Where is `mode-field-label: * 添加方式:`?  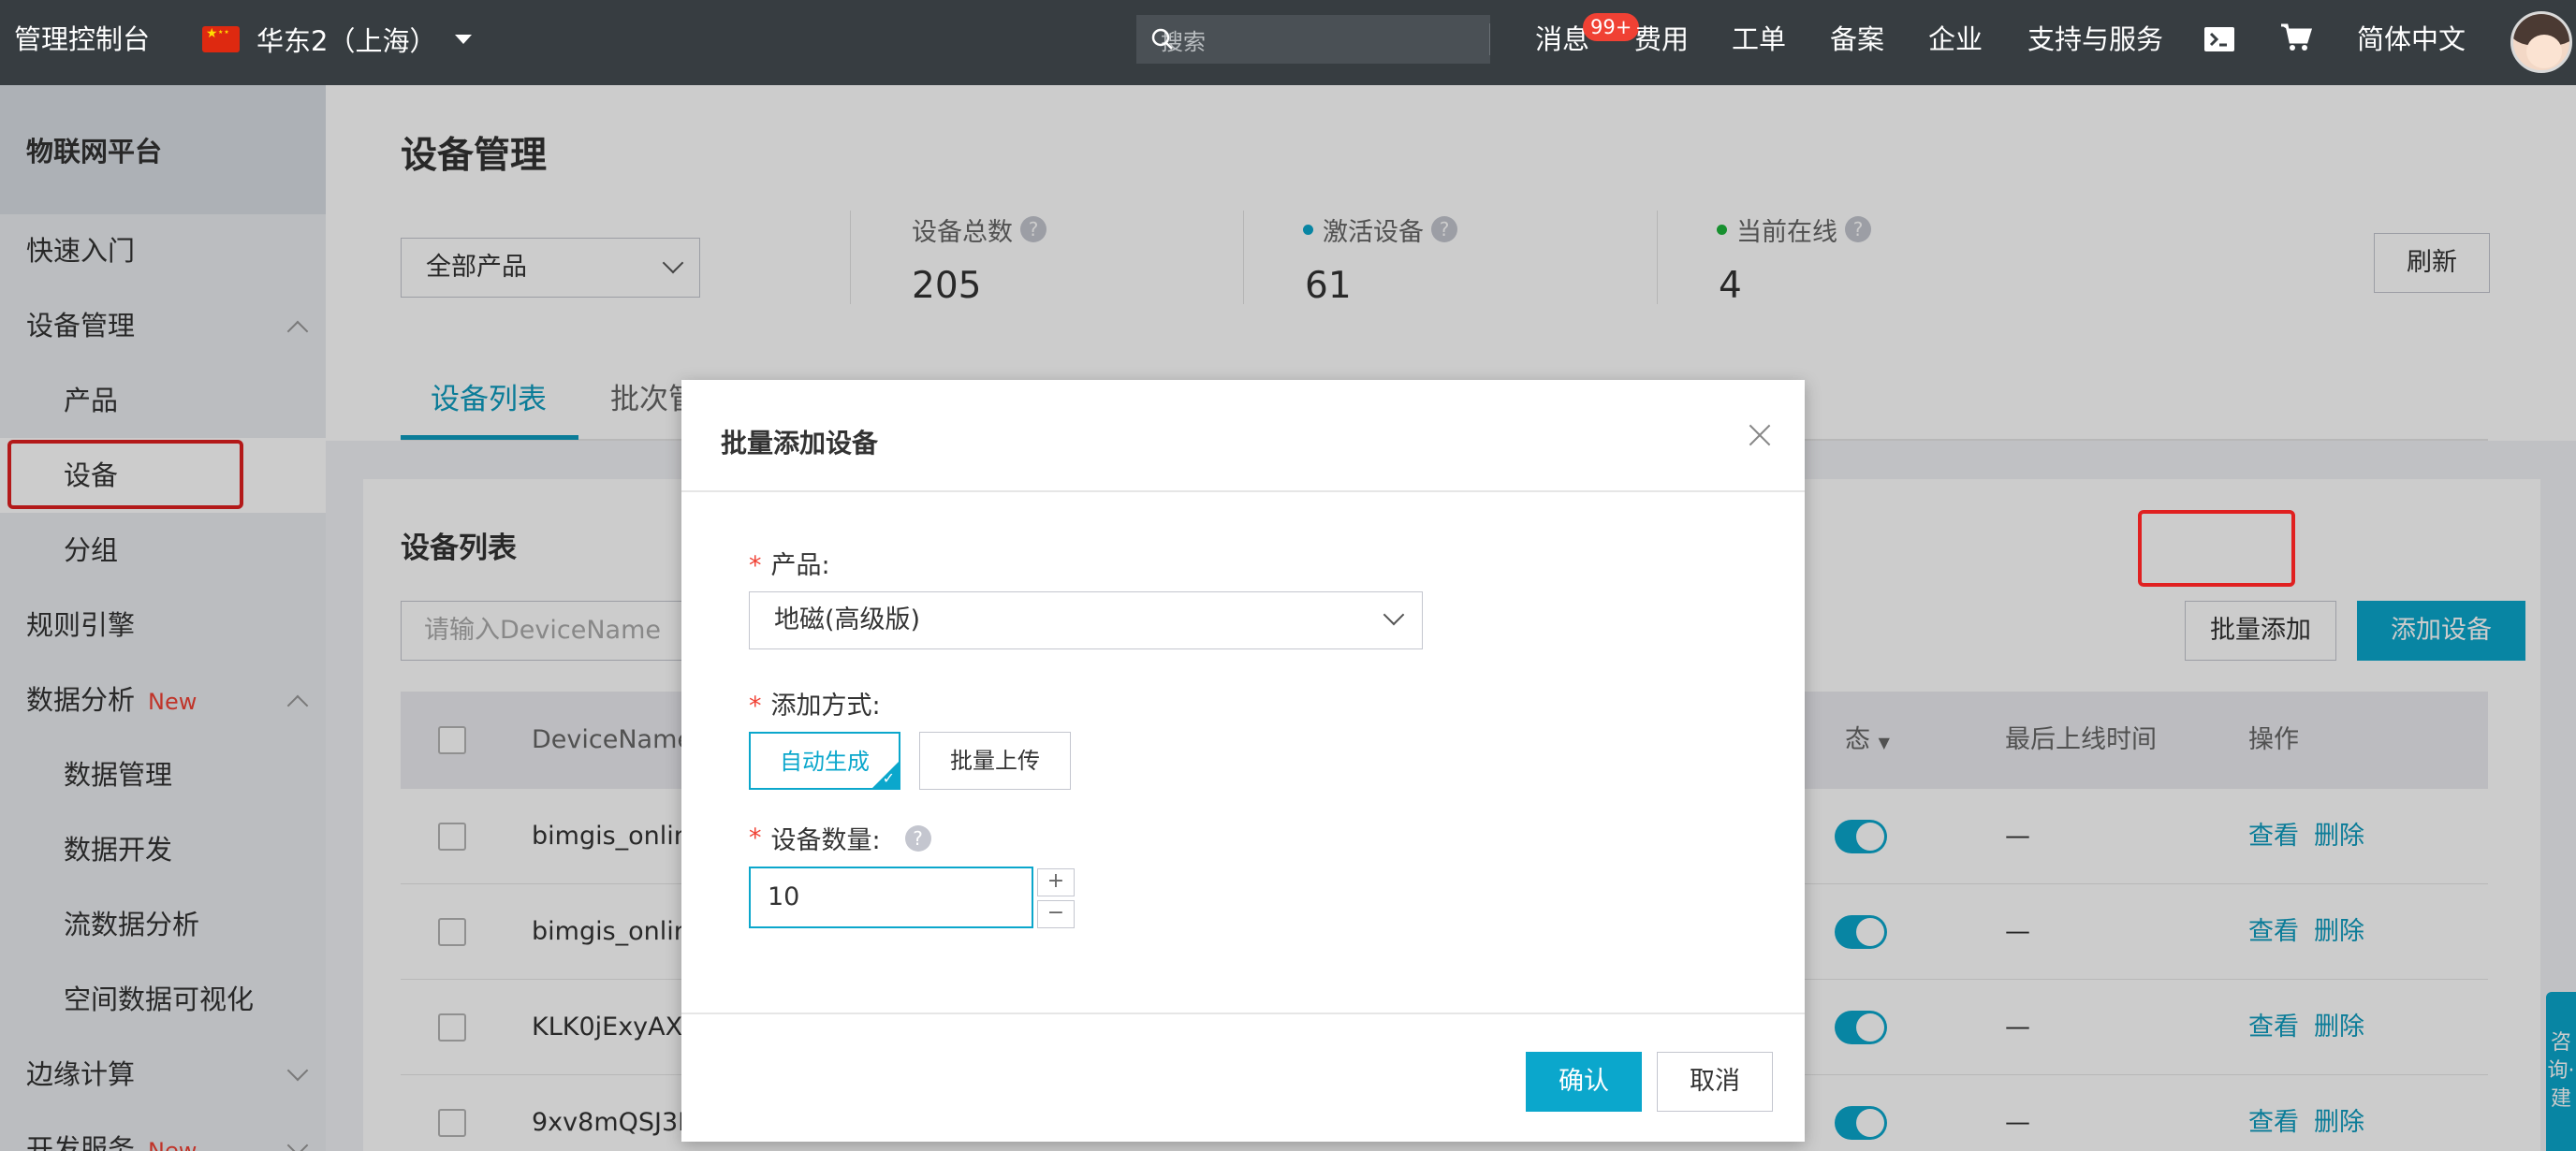 mode-field-label: * 添加方式: is located at coordinates (815, 703).